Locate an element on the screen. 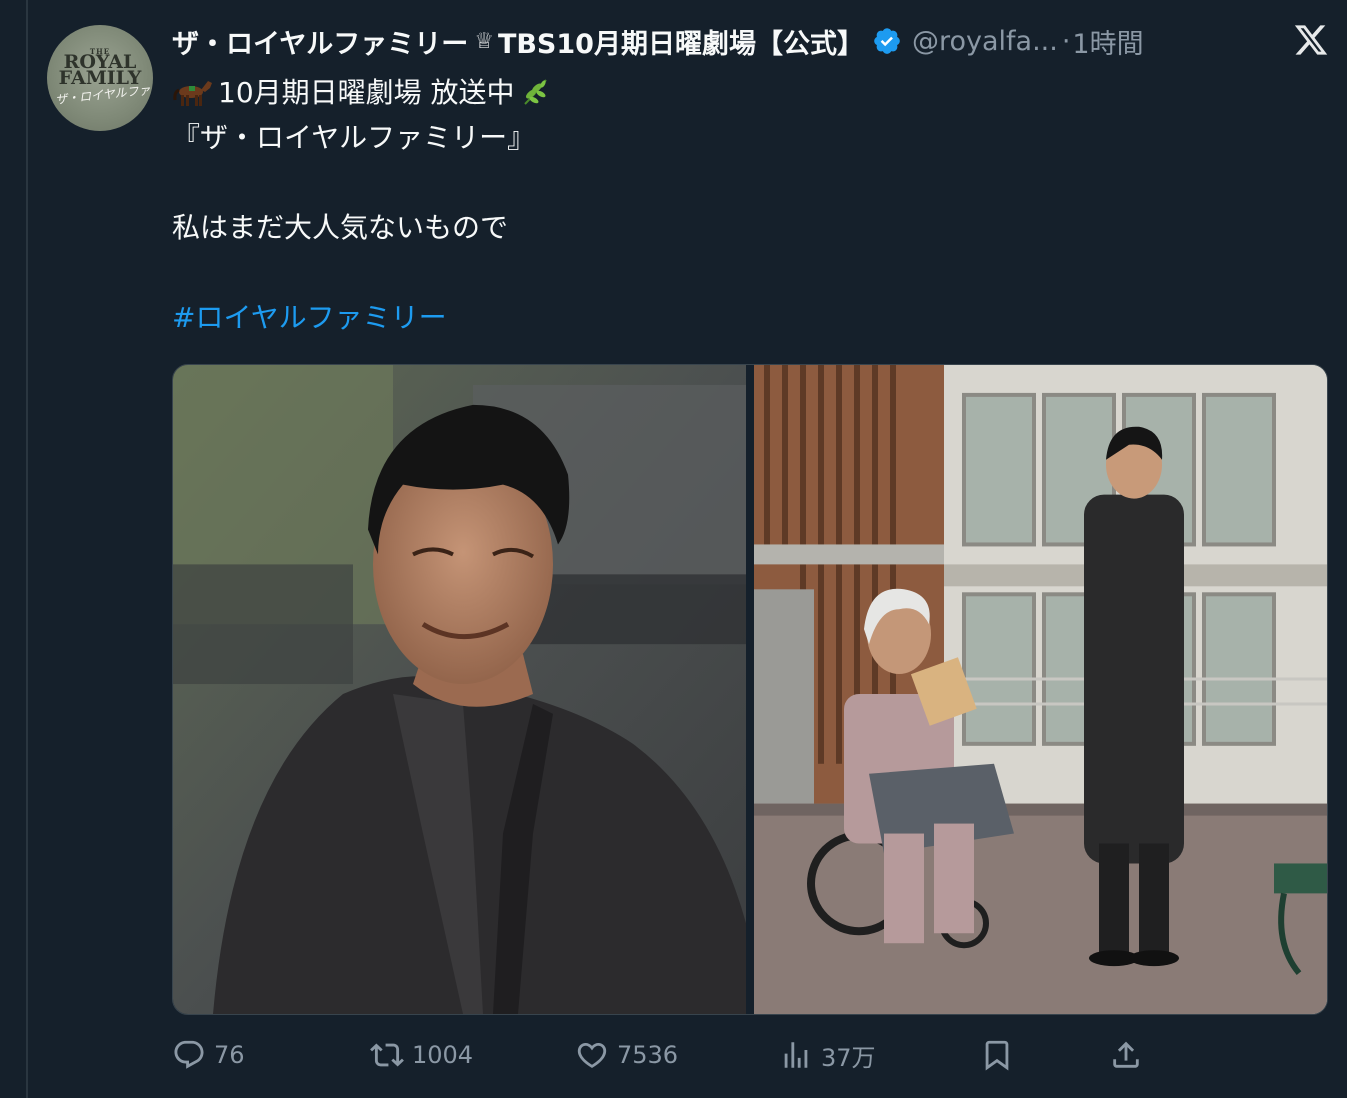  author-display-name: ザ・ロイヤルファミリー is located at coordinates (320, 41).